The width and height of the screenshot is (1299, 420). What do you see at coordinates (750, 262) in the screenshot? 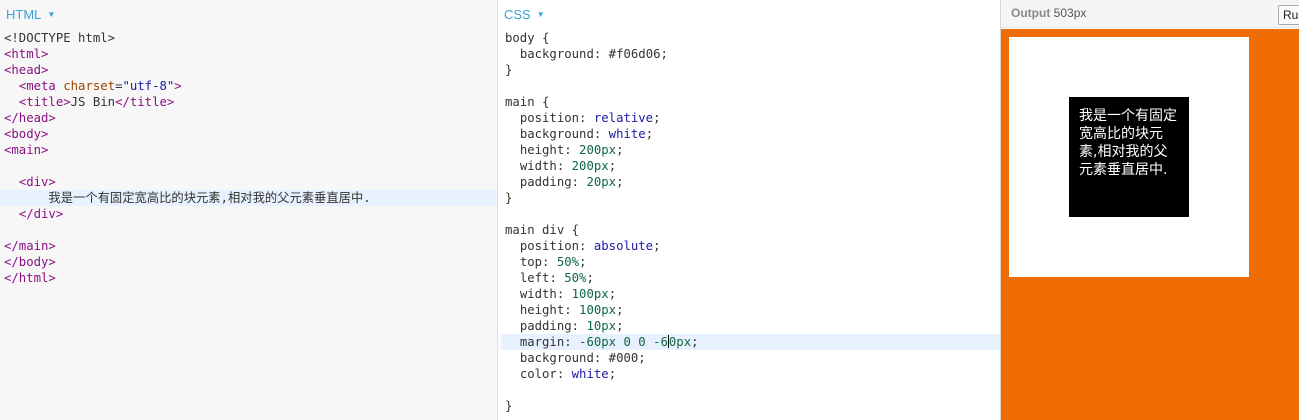
I see `code-line: top: 50%;` at bounding box center [750, 262].